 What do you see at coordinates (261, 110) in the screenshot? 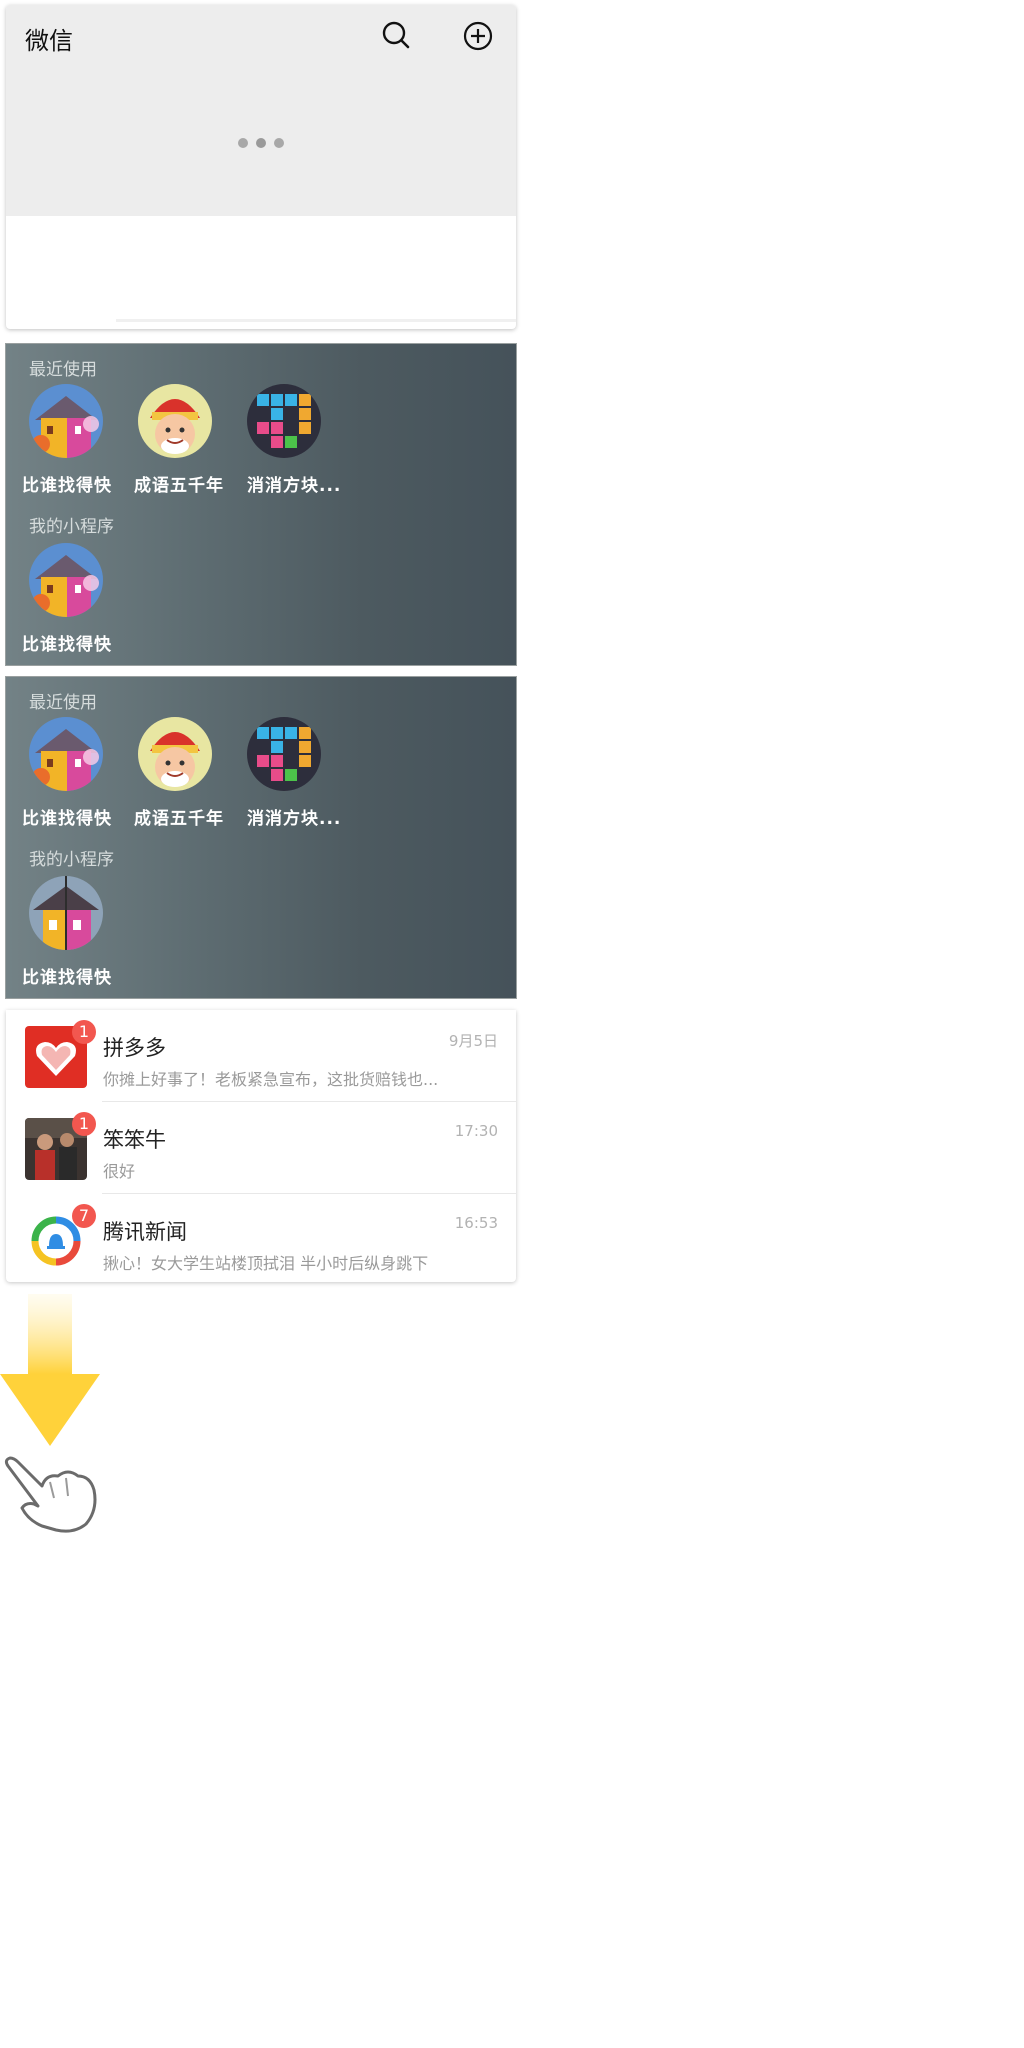
I see `pull-down-area` at bounding box center [261, 110].